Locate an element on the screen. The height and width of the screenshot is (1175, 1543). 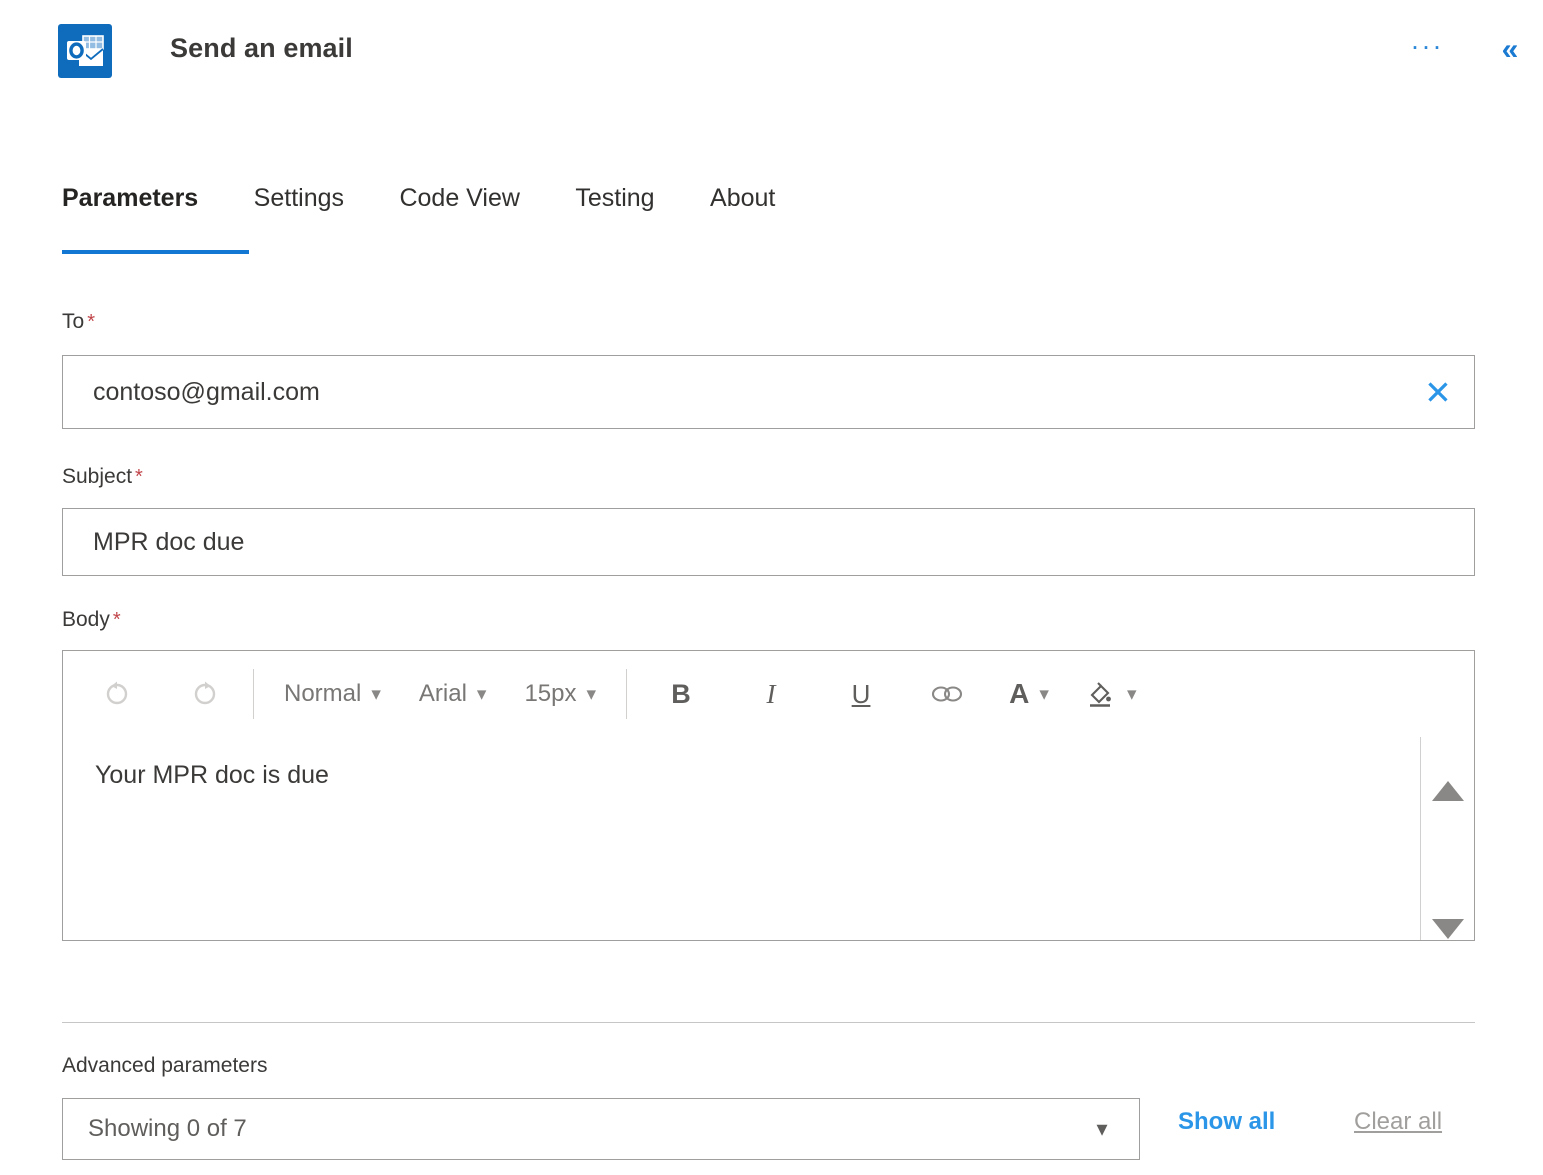
font-color-letter: A is located at coordinates (1019, 693).